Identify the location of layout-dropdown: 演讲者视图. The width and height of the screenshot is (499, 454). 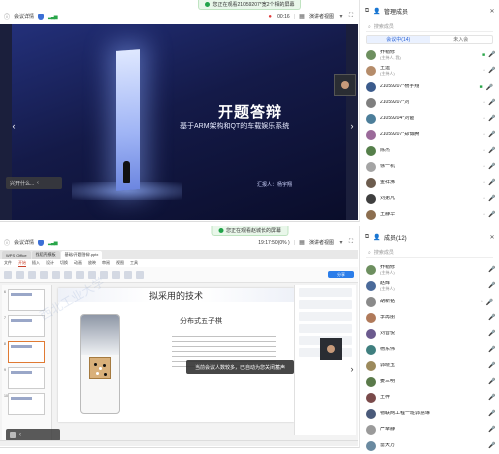
(321, 16).